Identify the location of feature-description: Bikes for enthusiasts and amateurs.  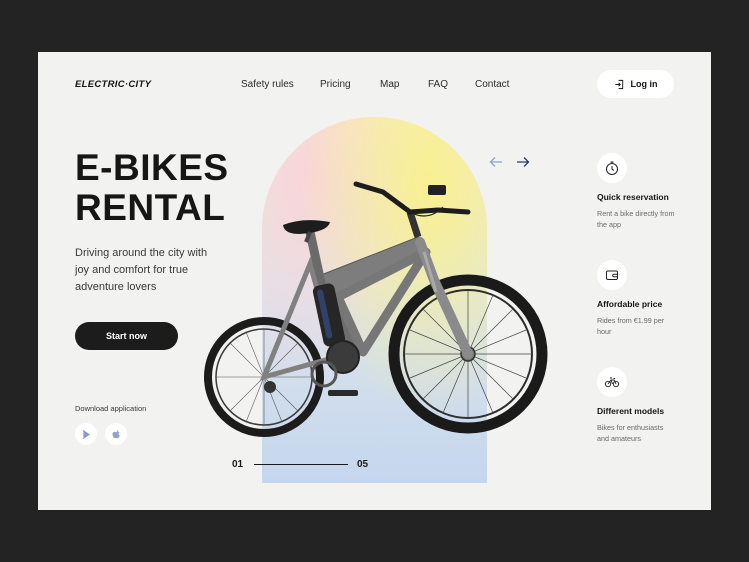
(630, 433).